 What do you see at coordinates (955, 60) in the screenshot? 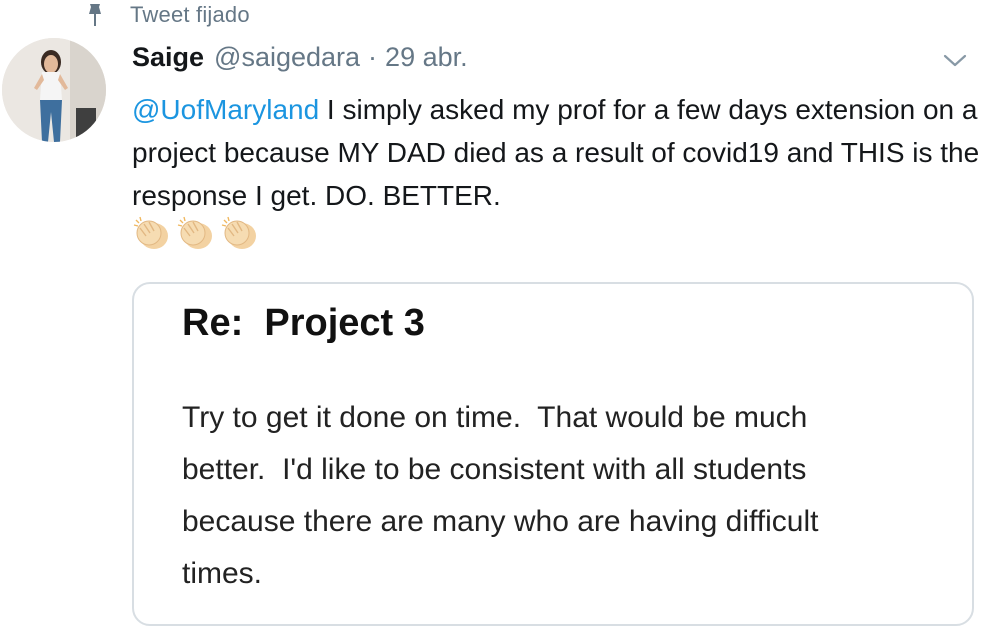
I see `chevron-down-icon` at bounding box center [955, 60].